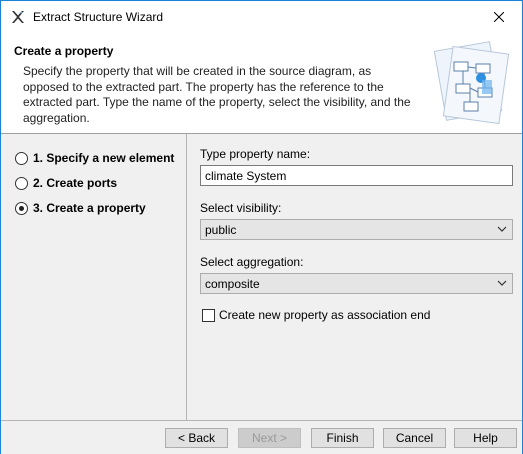 This screenshot has width=523, height=454. What do you see at coordinates (21, 183) in the screenshot?
I see `step-2-radio` at bounding box center [21, 183].